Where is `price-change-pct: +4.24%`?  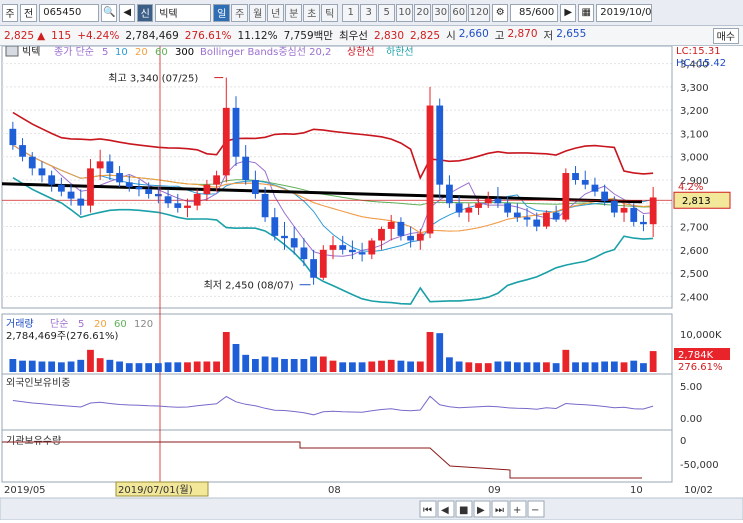
price-change-pct: +4.24% is located at coordinates (98, 35).